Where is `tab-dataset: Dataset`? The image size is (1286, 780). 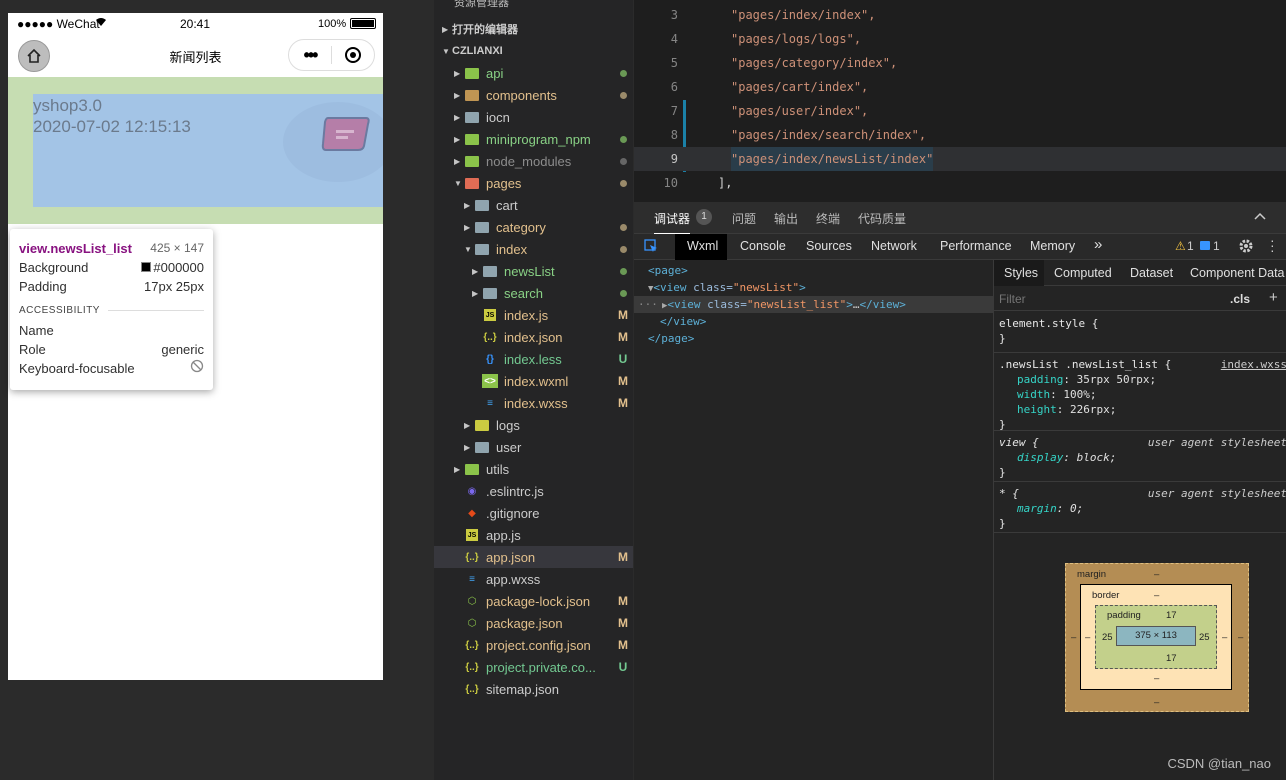 tab-dataset: Dataset is located at coordinates (1151, 273).